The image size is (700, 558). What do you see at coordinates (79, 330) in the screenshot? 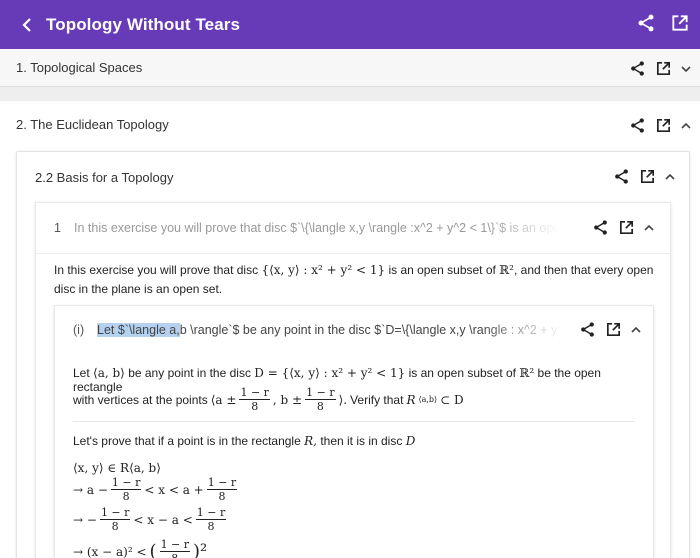
I see `part-number: (i)` at bounding box center [79, 330].